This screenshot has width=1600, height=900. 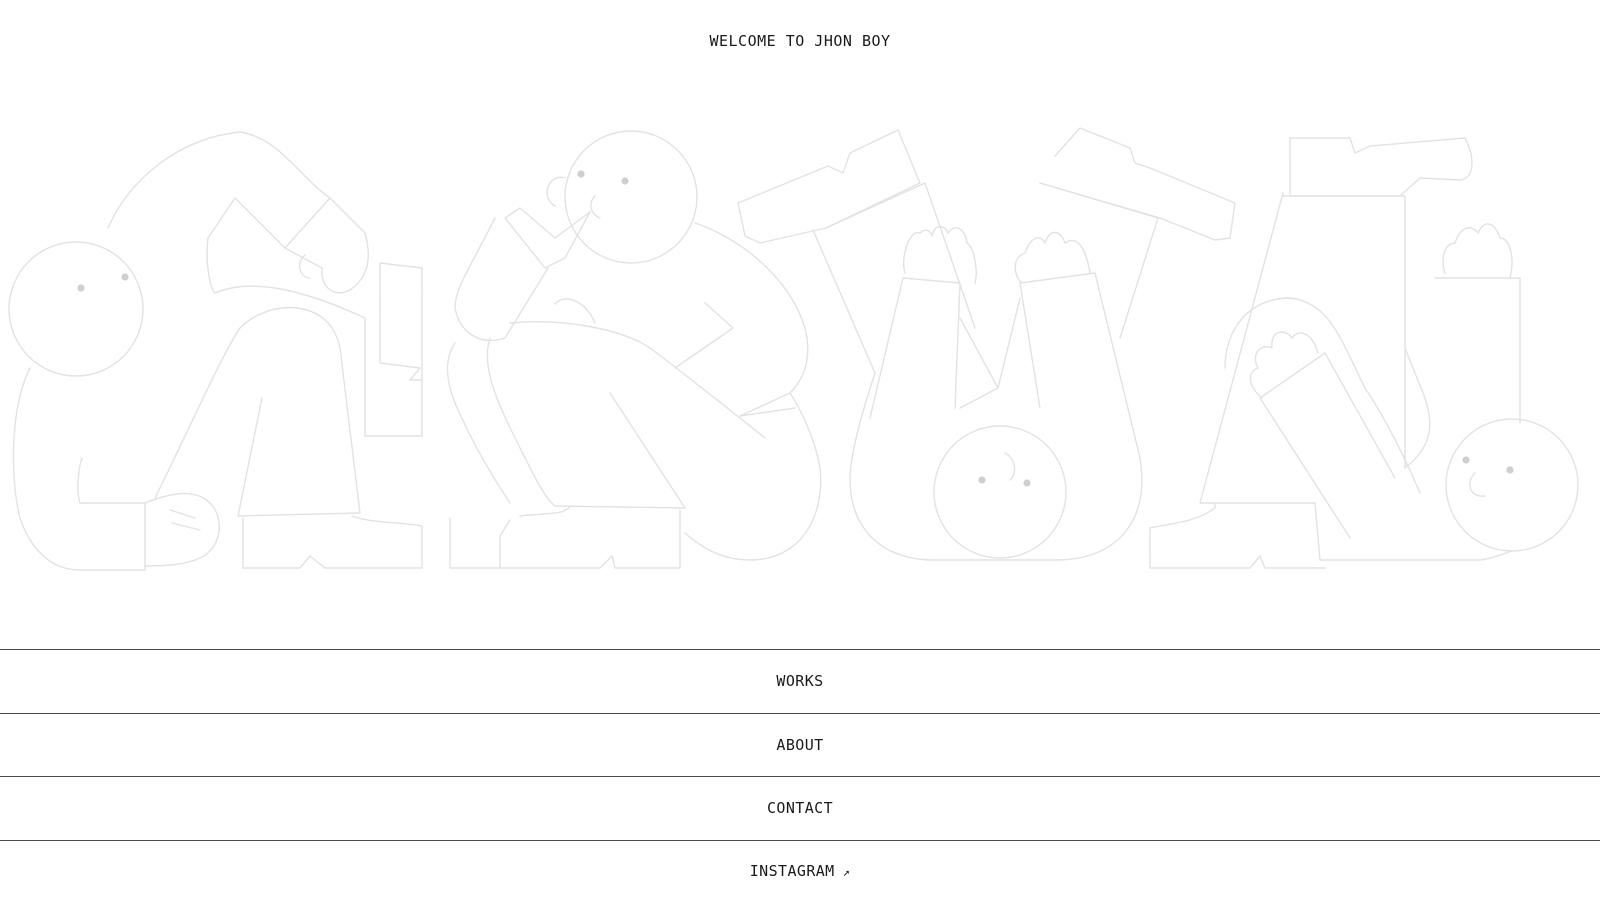 I want to click on nav-item-contact-label: CONTACT, so click(x=799, y=808).